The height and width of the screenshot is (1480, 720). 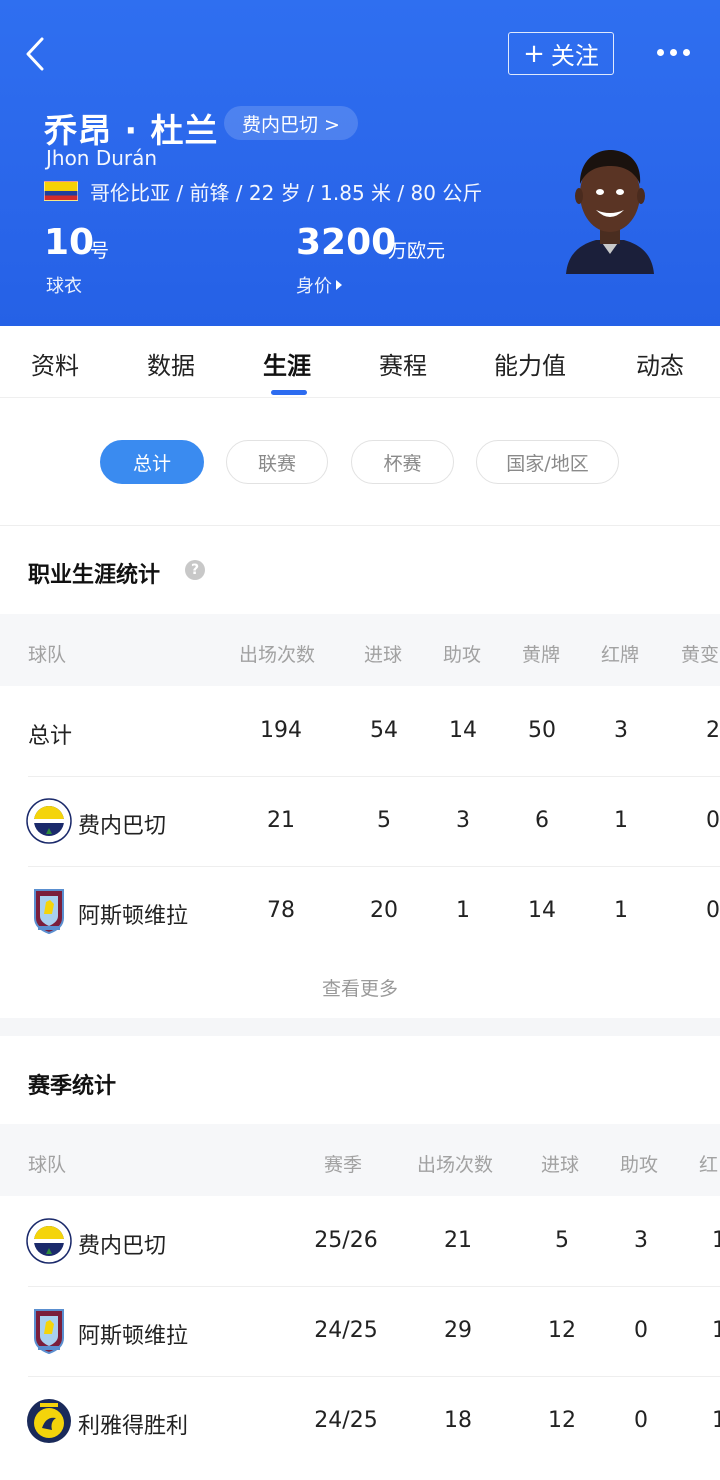 What do you see at coordinates (713, 730) in the screenshot?
I see `second-yellow-value: 2` at bounding box center [713, 730].